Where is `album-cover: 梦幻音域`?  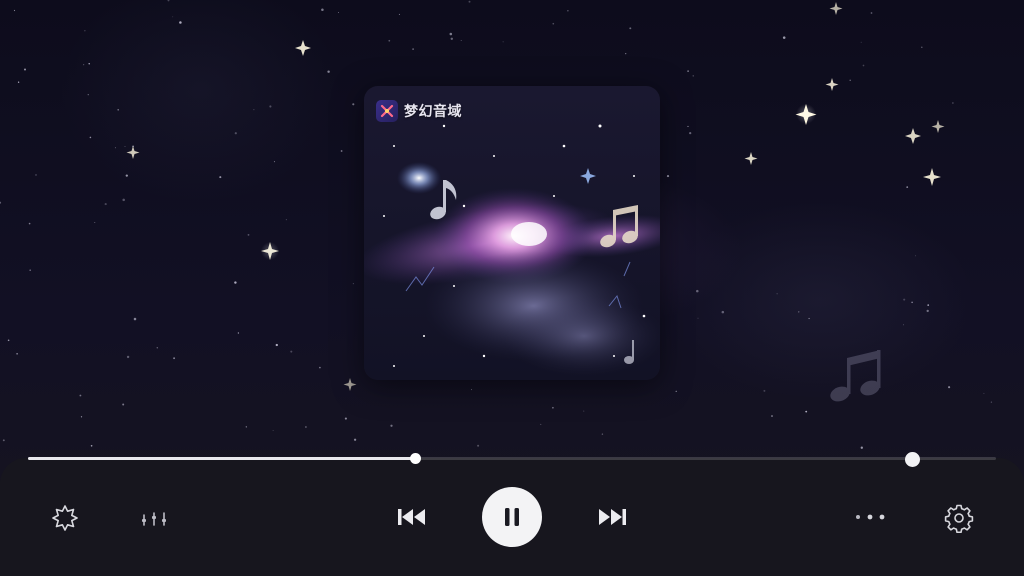 album-cover: 梦幻音域 is located at coordinates (512, 233).